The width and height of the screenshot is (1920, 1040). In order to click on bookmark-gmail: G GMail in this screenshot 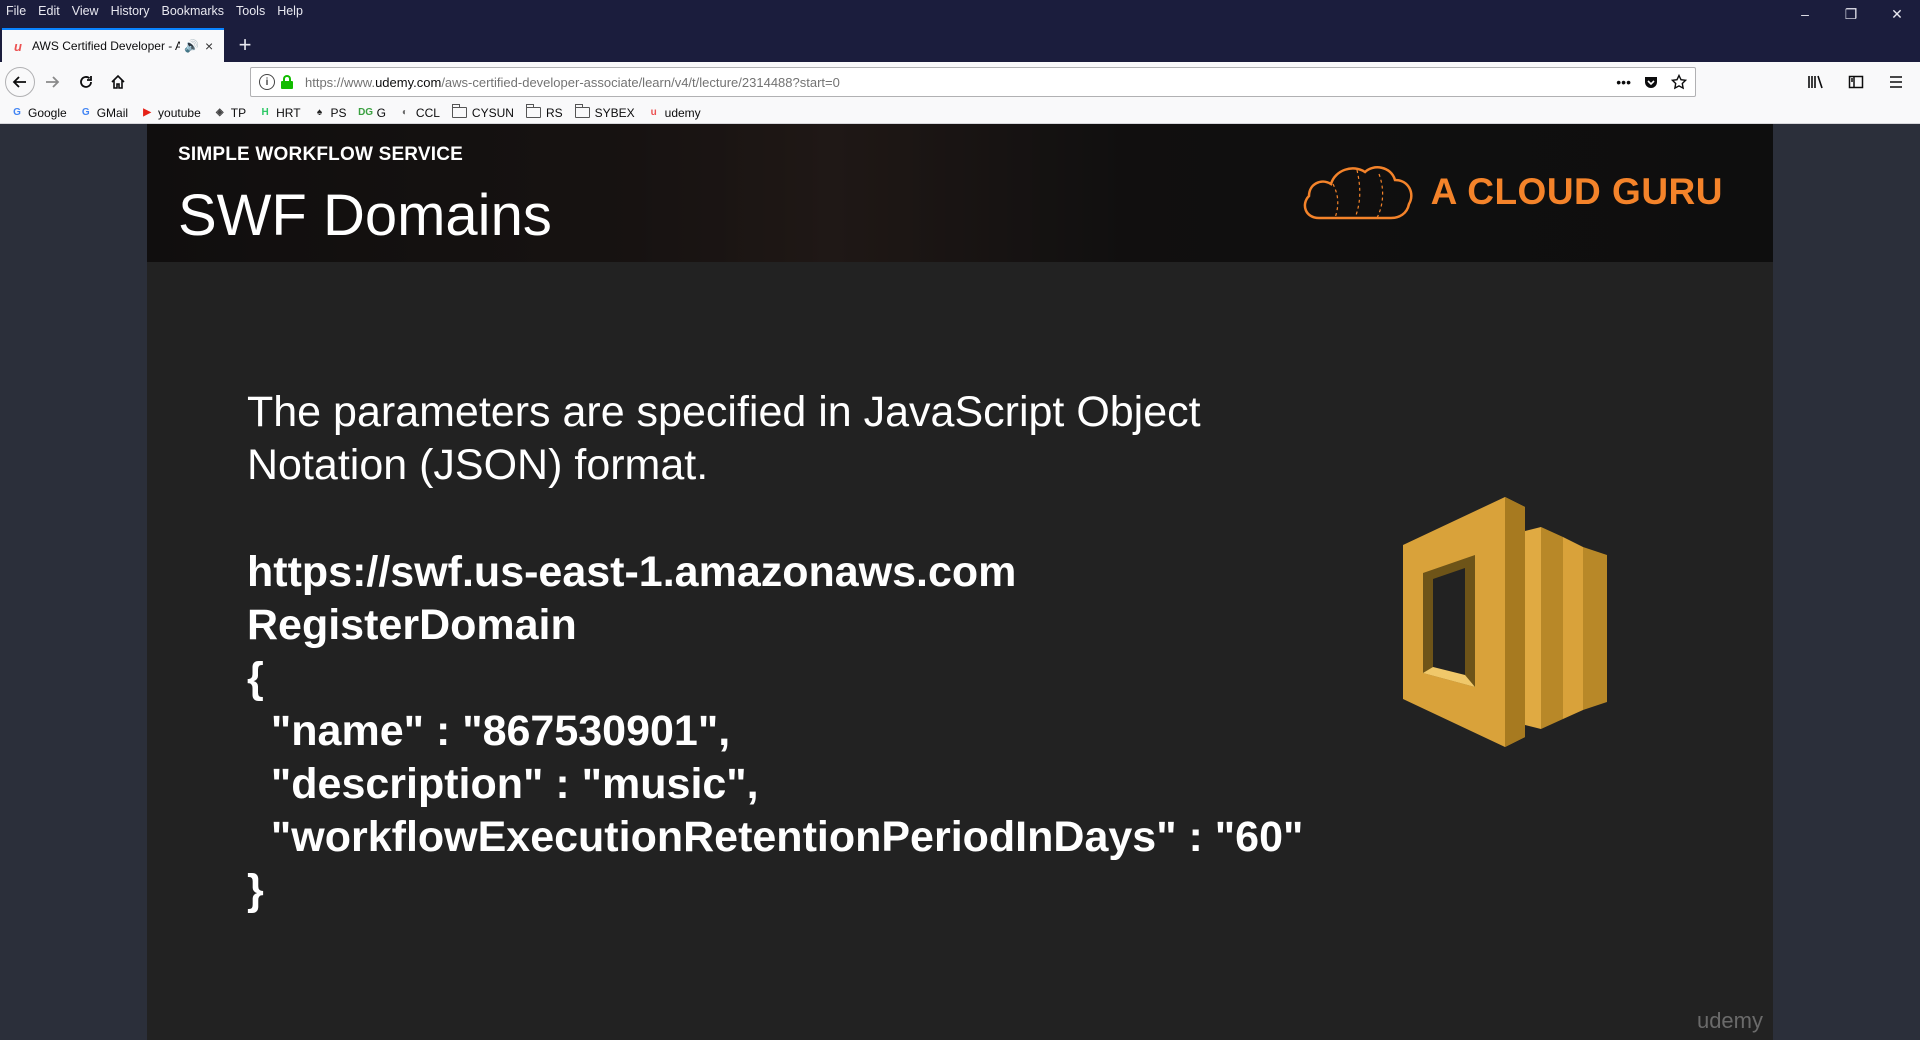, I will do `click(103, 113)`.